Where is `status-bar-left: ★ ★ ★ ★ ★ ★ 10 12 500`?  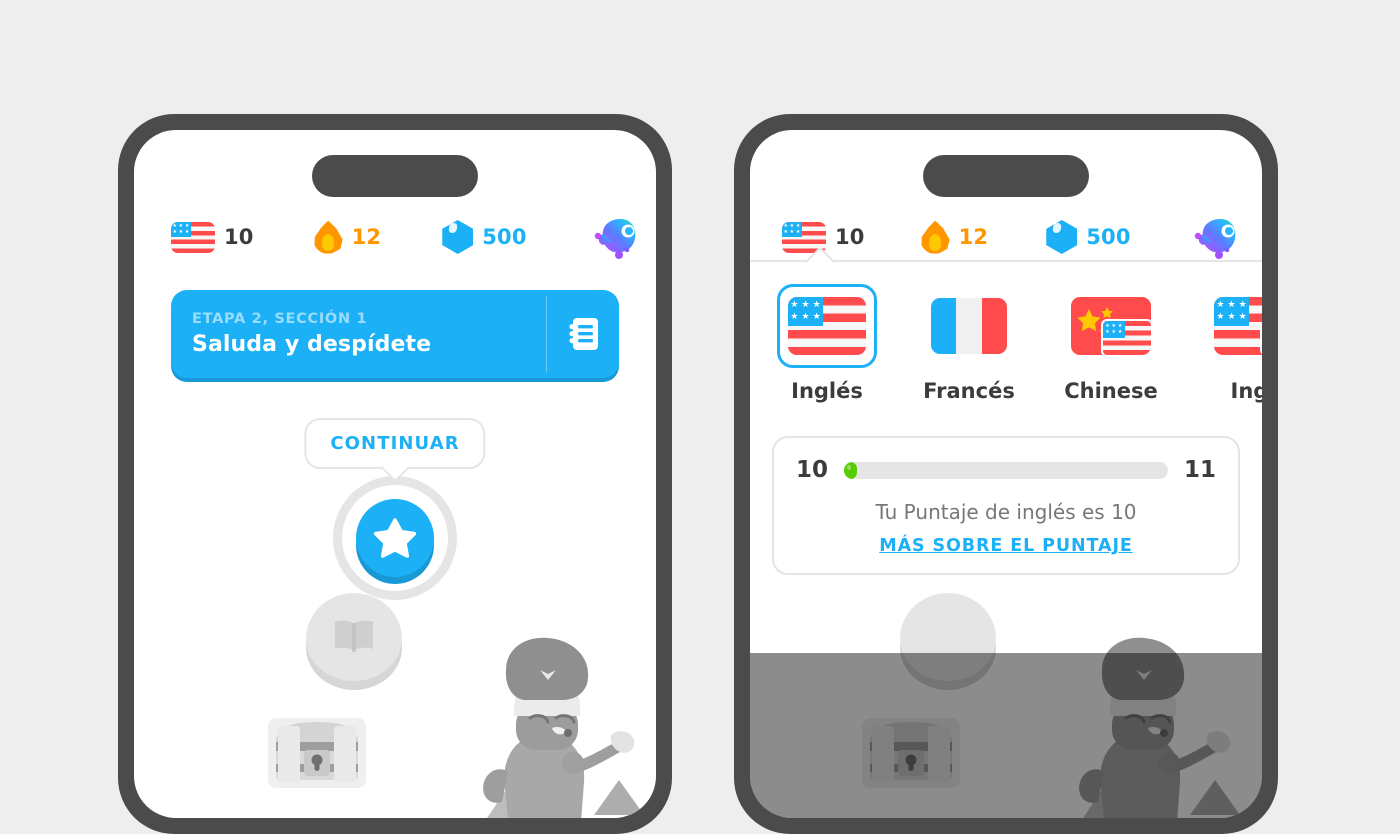 status-bar-left: ★ ★ ★ ★ ★ ★ 10 12 500 is located at coordinates (395, 237).